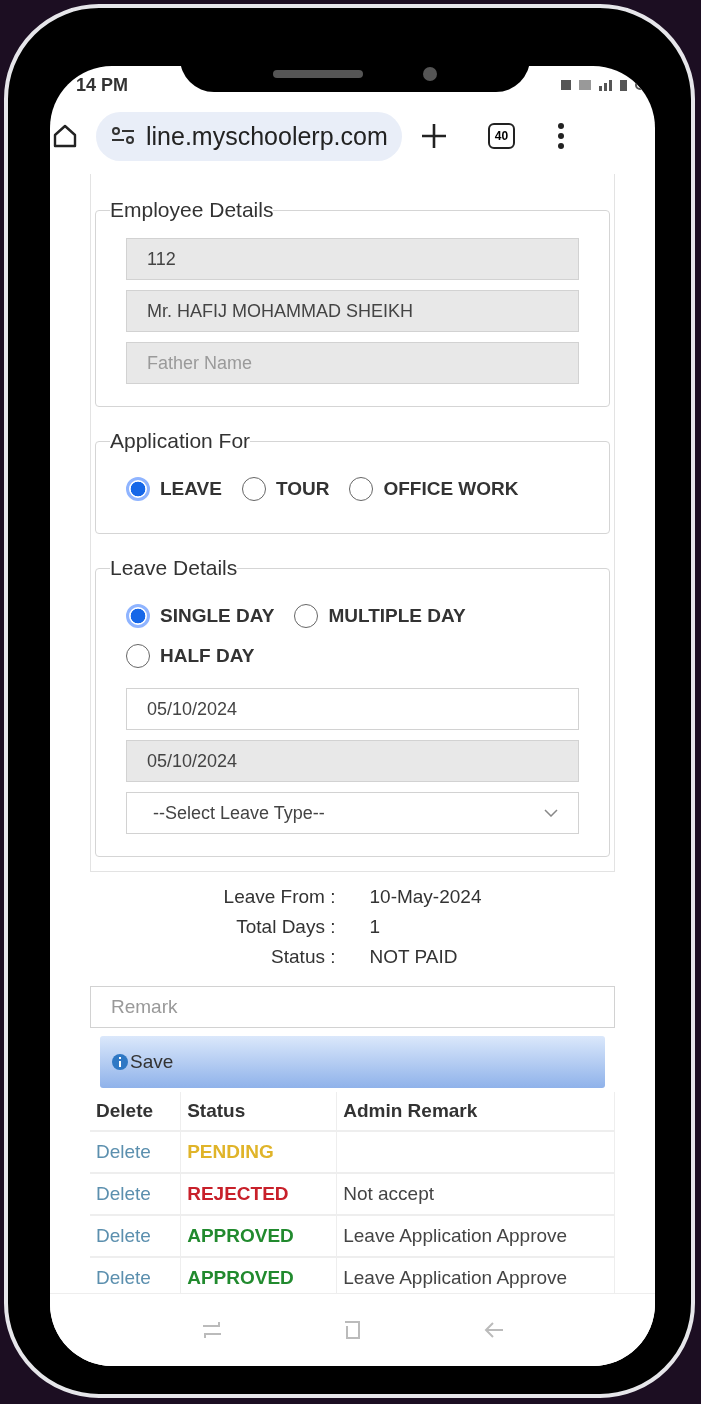 Image resolution: width=701 pixels, height=1404 pixels. Describe the element at coordinates (123, 136) in the screenshot. I see `site-settings-icon` at that location.